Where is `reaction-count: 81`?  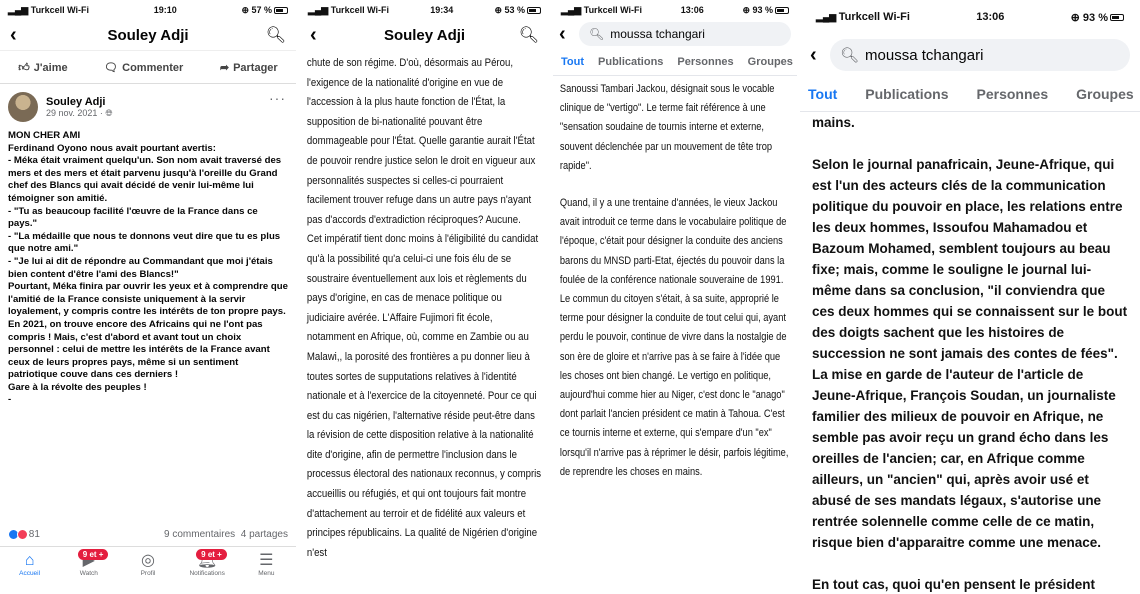 reaction-count: 81 is located at coordinates (24, 534).